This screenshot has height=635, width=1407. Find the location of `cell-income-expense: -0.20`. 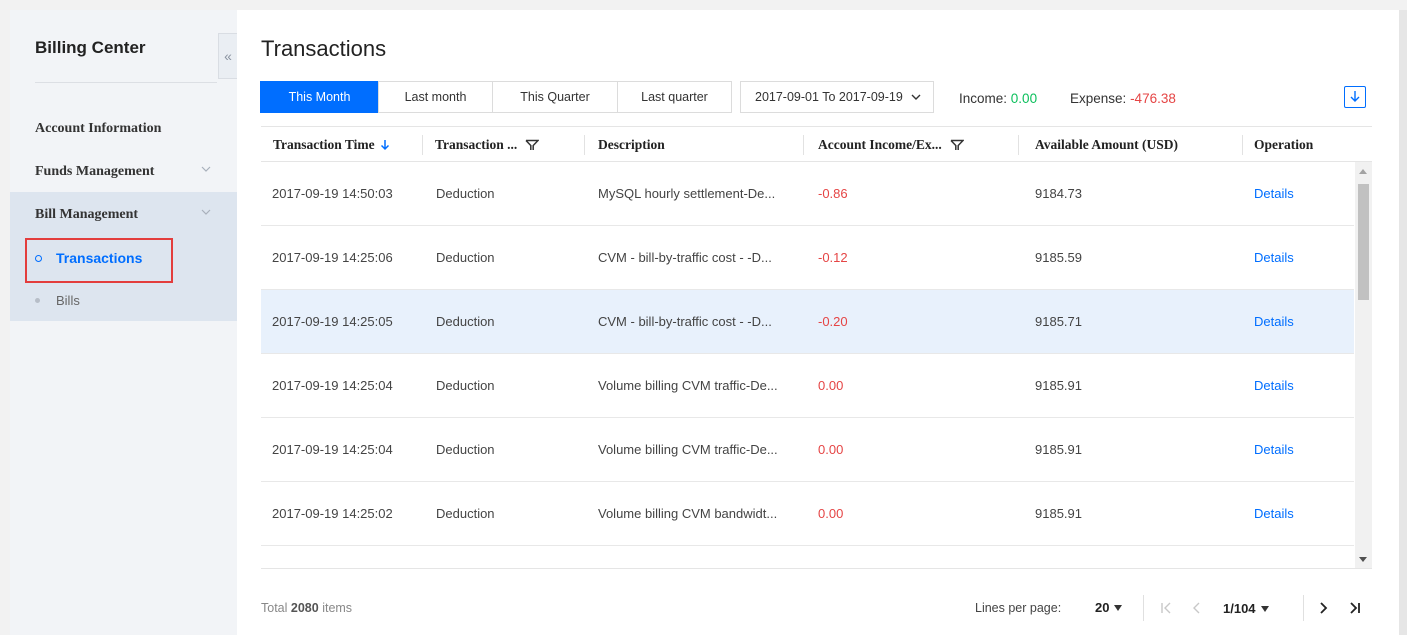

cell-income-expense: -0.20 is located at coordinates (833, 321).